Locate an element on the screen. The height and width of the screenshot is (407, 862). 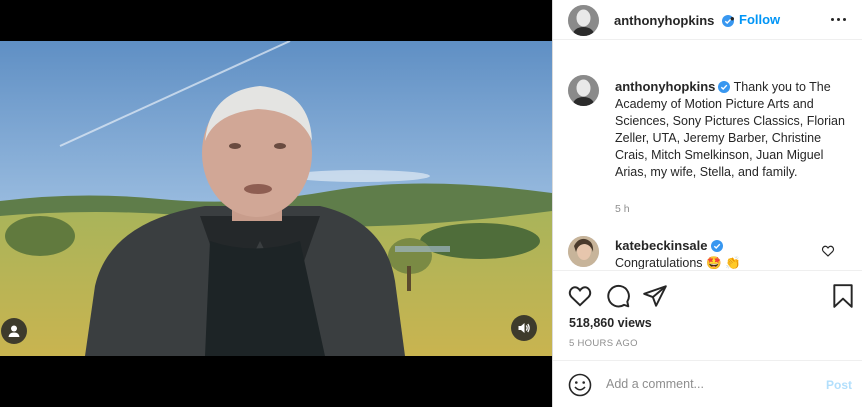
speaker-icon is located at coordinates (524, 328).